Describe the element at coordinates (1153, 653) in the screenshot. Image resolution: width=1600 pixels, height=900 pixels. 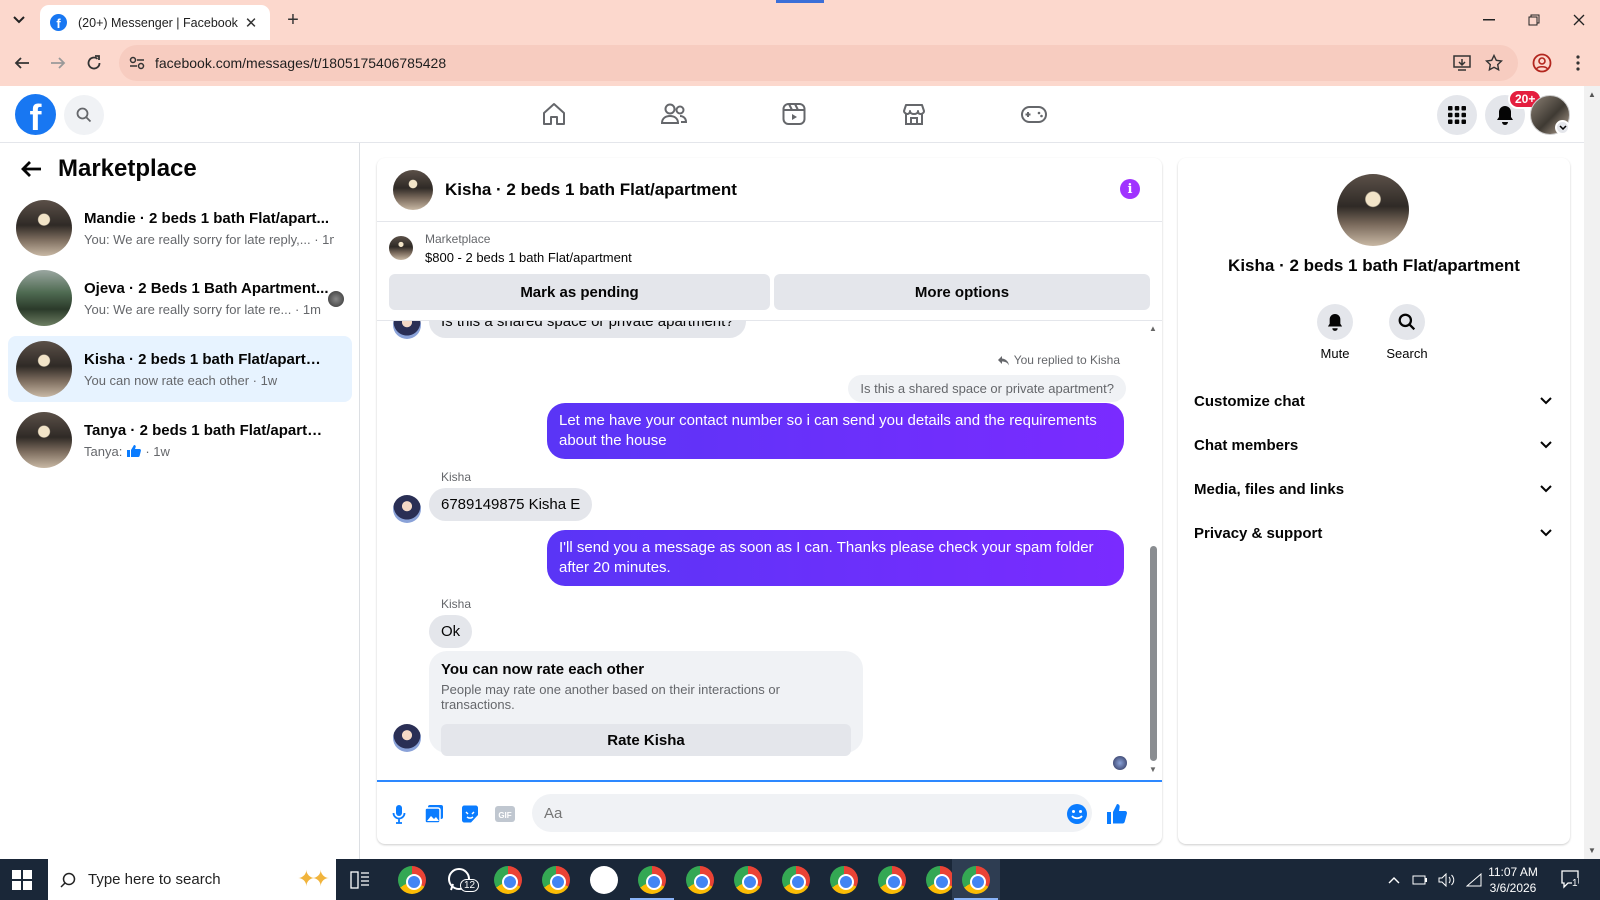
I see `scroll-thumb` at that location.